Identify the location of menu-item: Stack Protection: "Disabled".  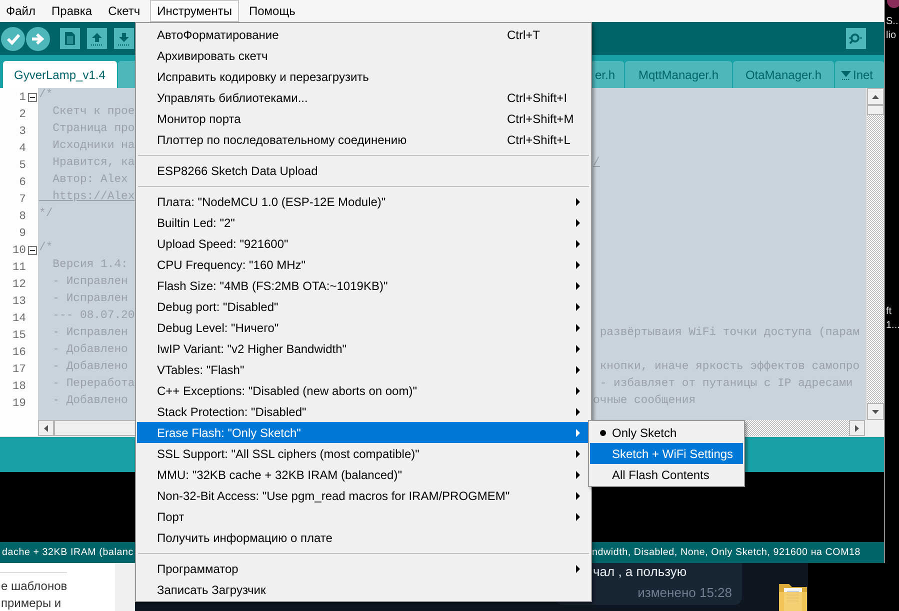
(363, 411).